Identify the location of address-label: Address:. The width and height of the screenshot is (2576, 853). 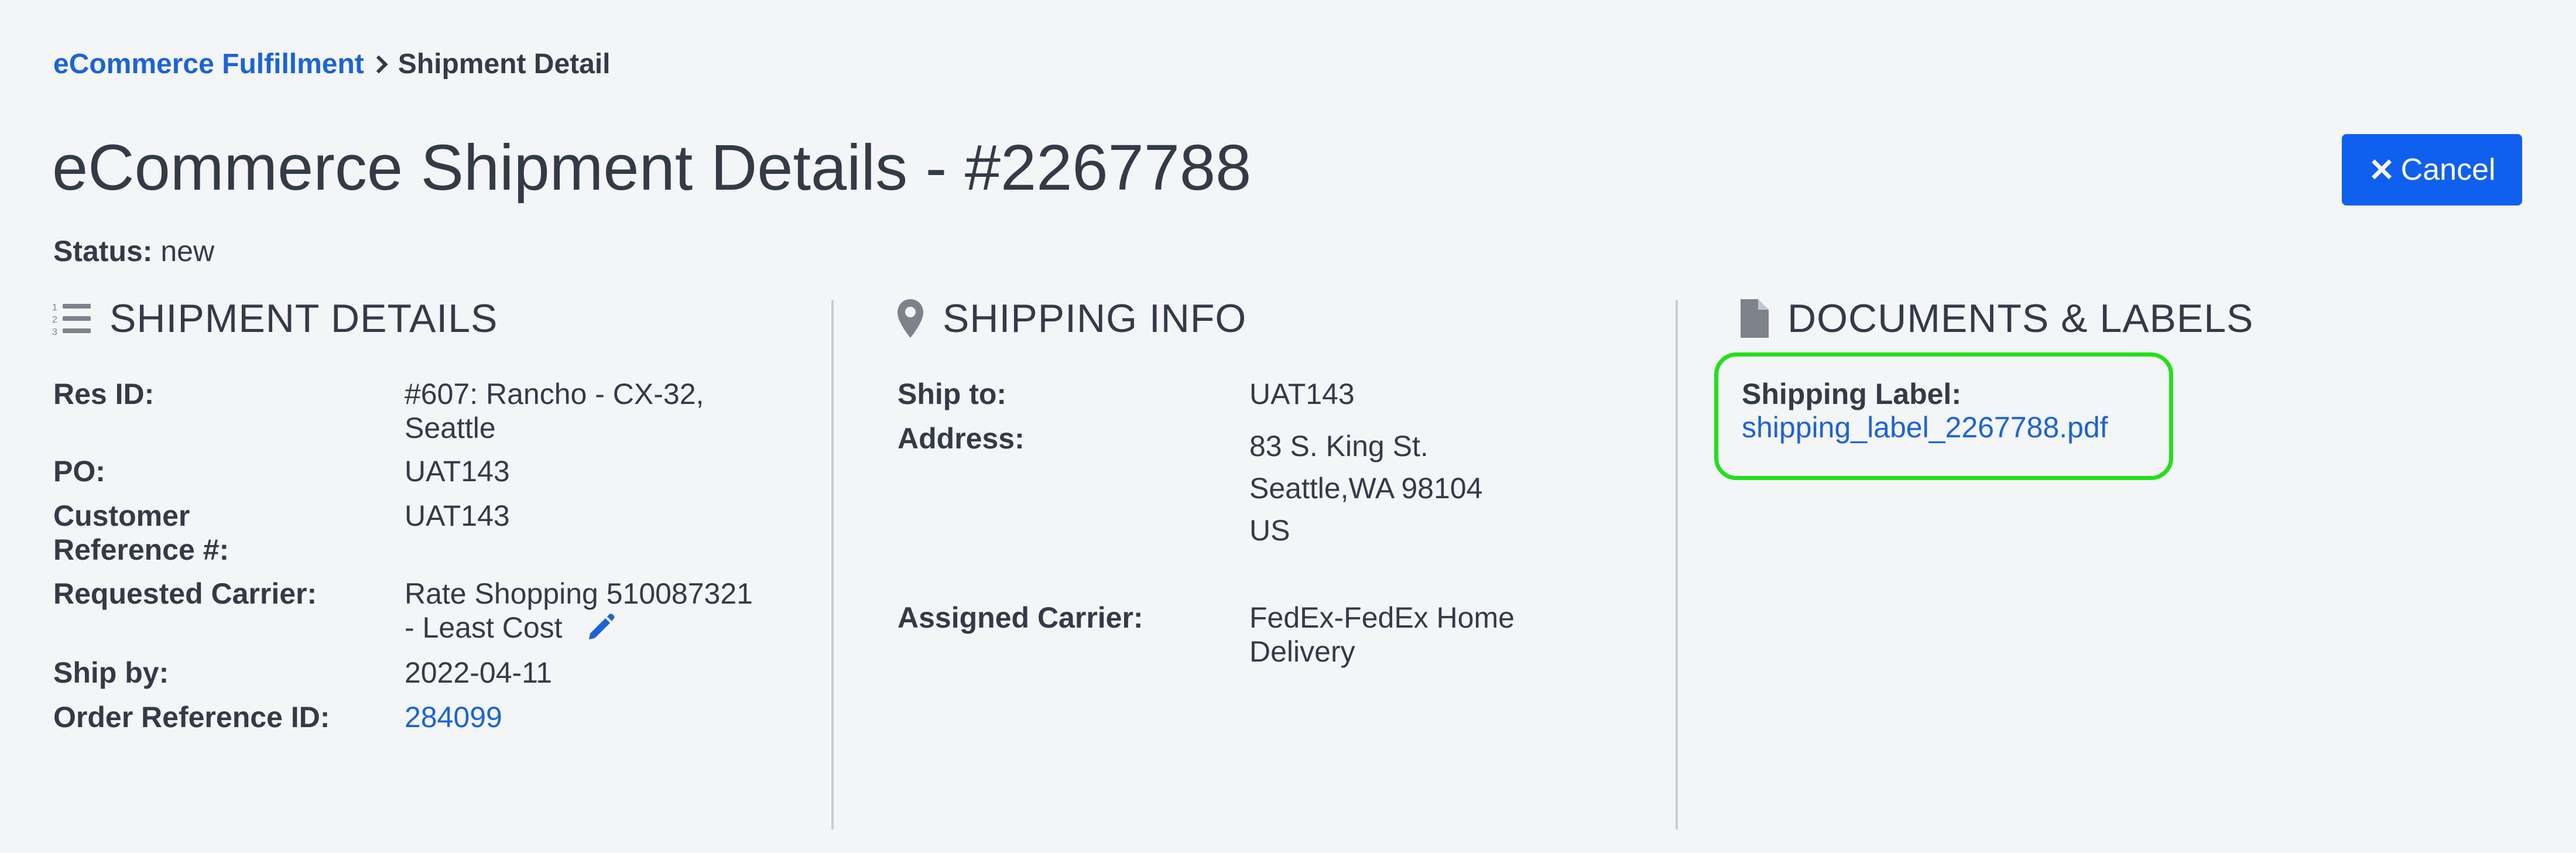
(961, 438).